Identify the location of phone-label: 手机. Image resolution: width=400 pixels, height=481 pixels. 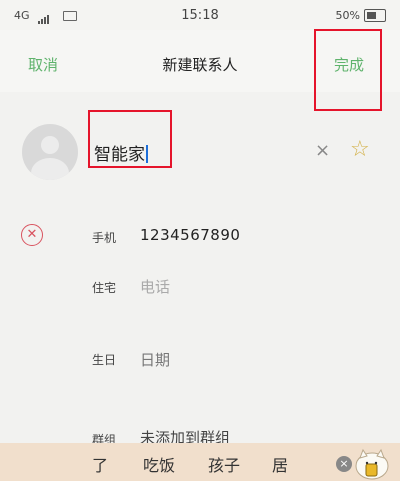
(104, 238).